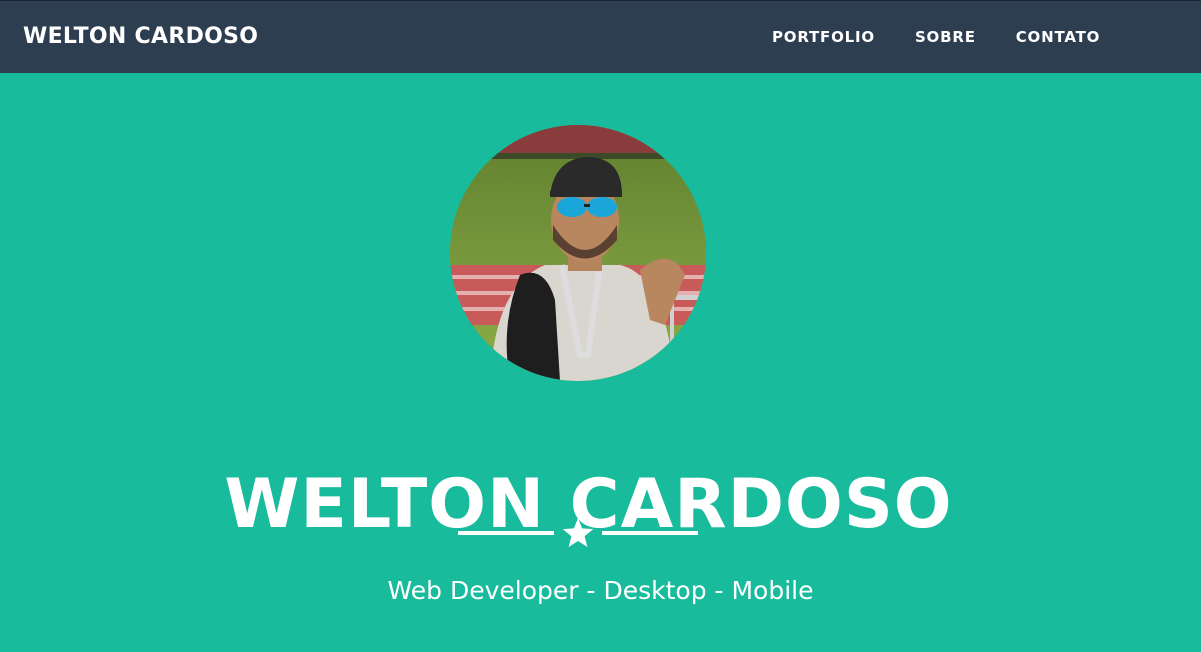  I want to click on profile-photo, so click(578, 253).